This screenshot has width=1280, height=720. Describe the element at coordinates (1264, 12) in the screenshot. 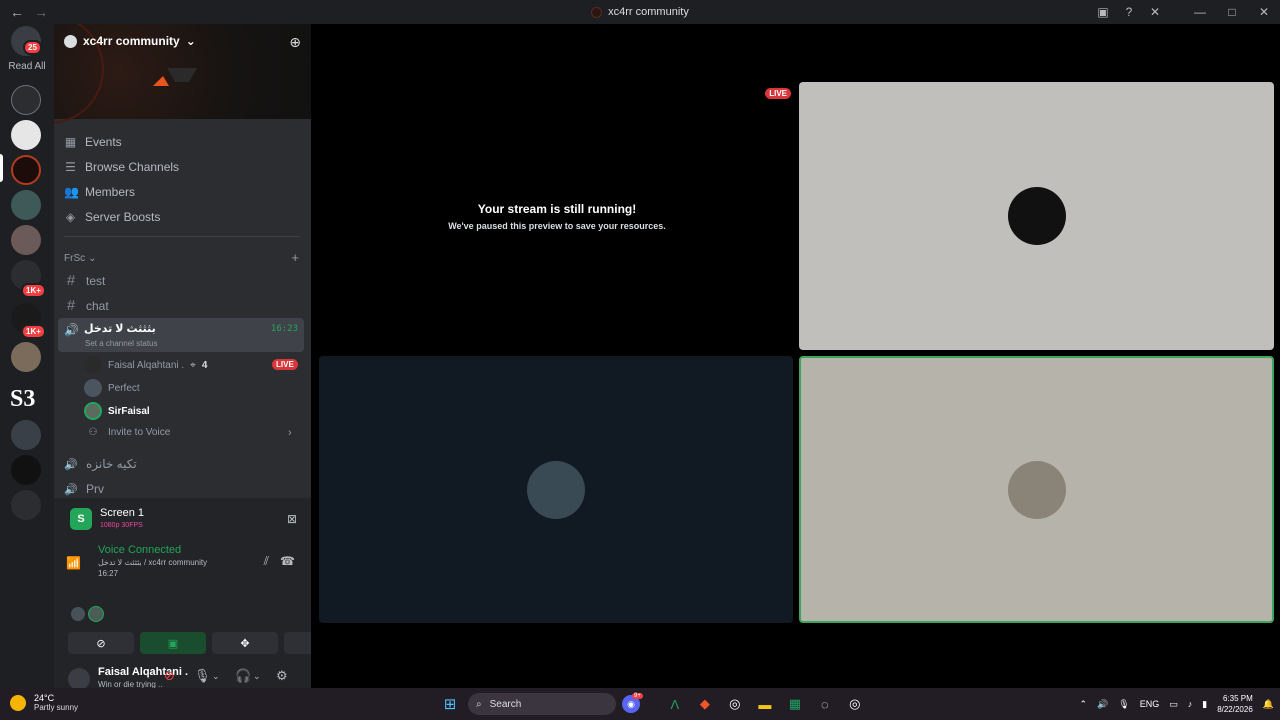

I see `close-button: ✕` at that location.